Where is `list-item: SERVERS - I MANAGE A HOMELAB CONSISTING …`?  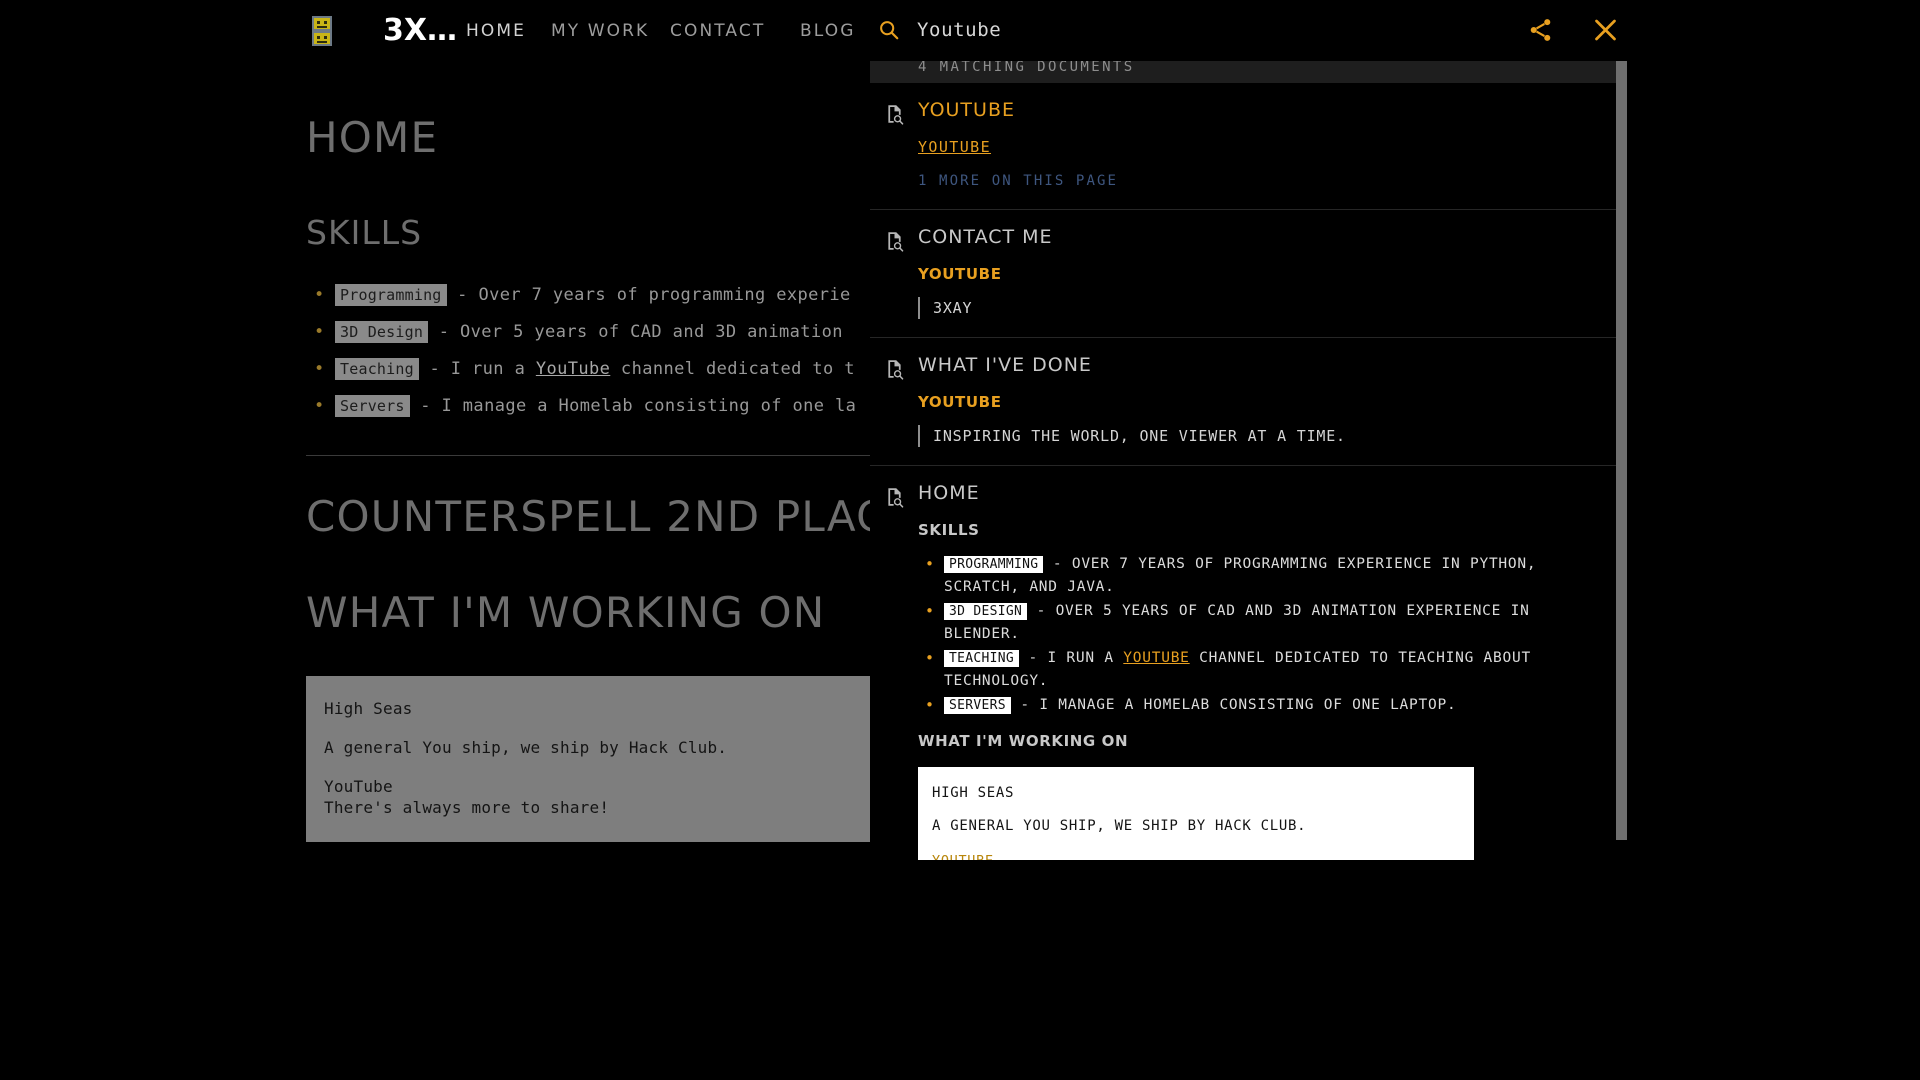
list-item: SERVERS - I MANAGE A HOMELAB CONSISTING … is located at coordinates (1257, 705).